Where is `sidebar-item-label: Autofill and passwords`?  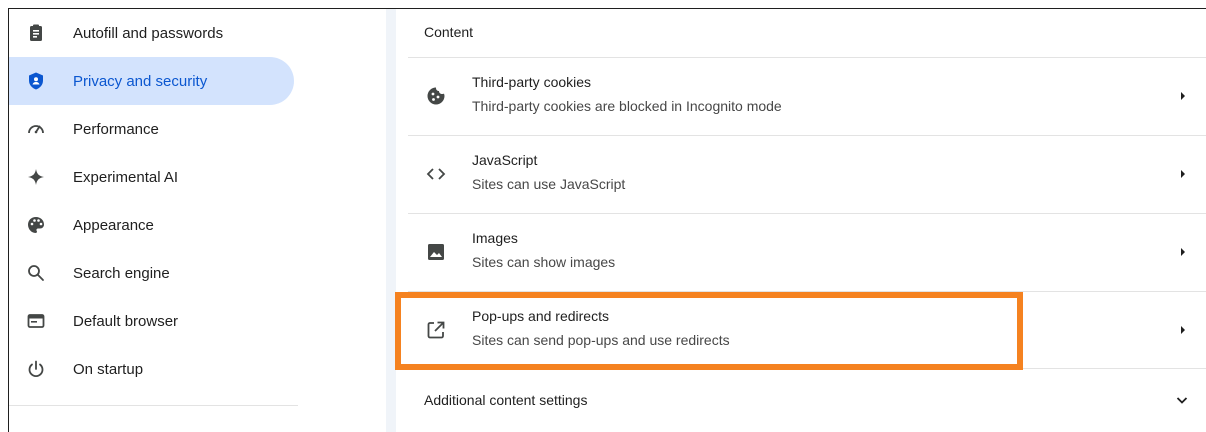 sidebar-item-label: Autofill and passwords is located at coordinates (148, 33).